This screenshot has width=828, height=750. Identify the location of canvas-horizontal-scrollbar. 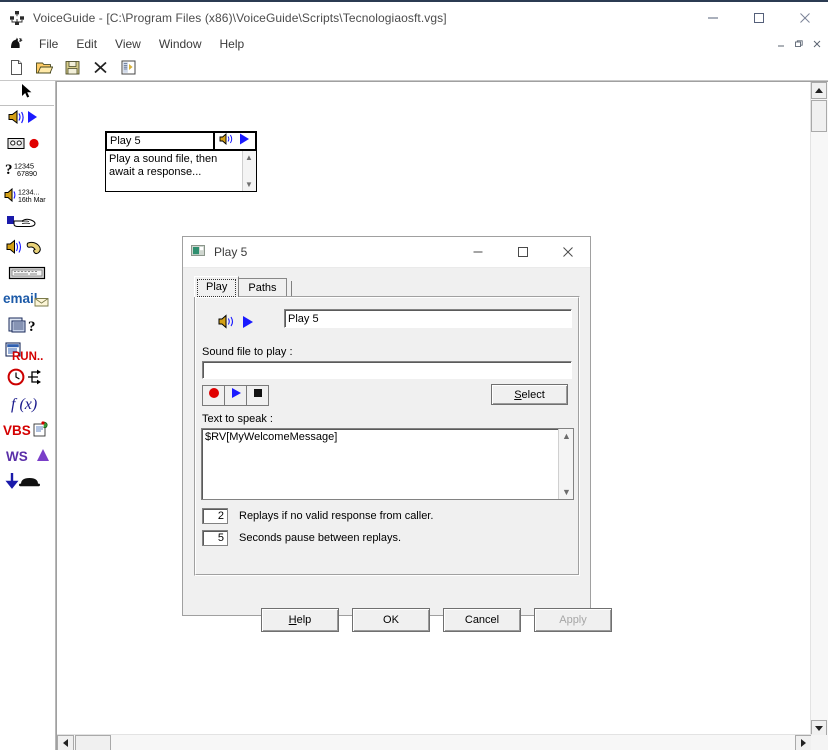
(434, 742).